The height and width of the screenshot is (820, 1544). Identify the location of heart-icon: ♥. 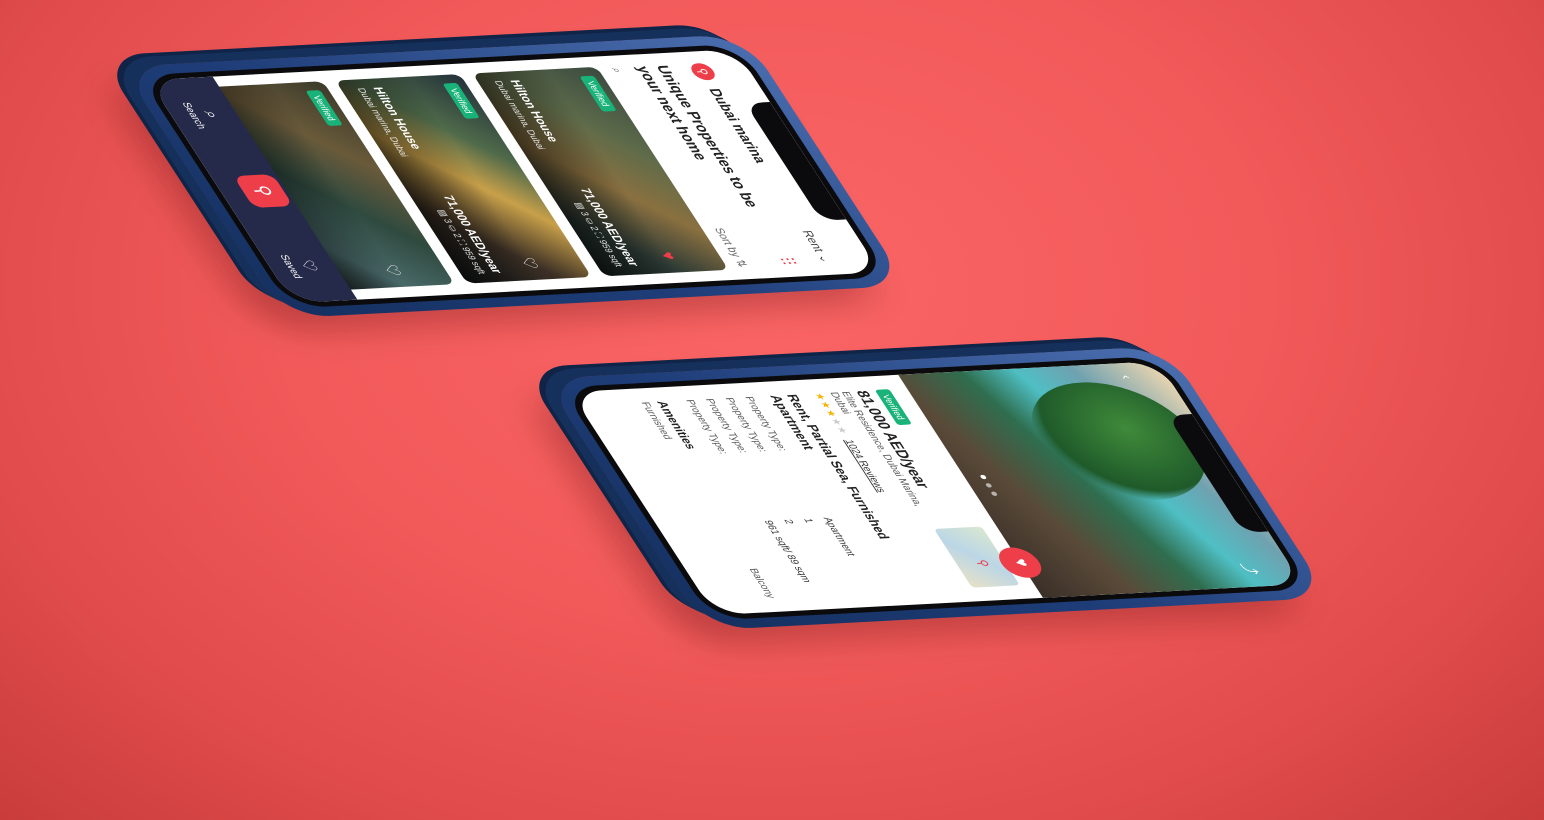
(1021, 563).